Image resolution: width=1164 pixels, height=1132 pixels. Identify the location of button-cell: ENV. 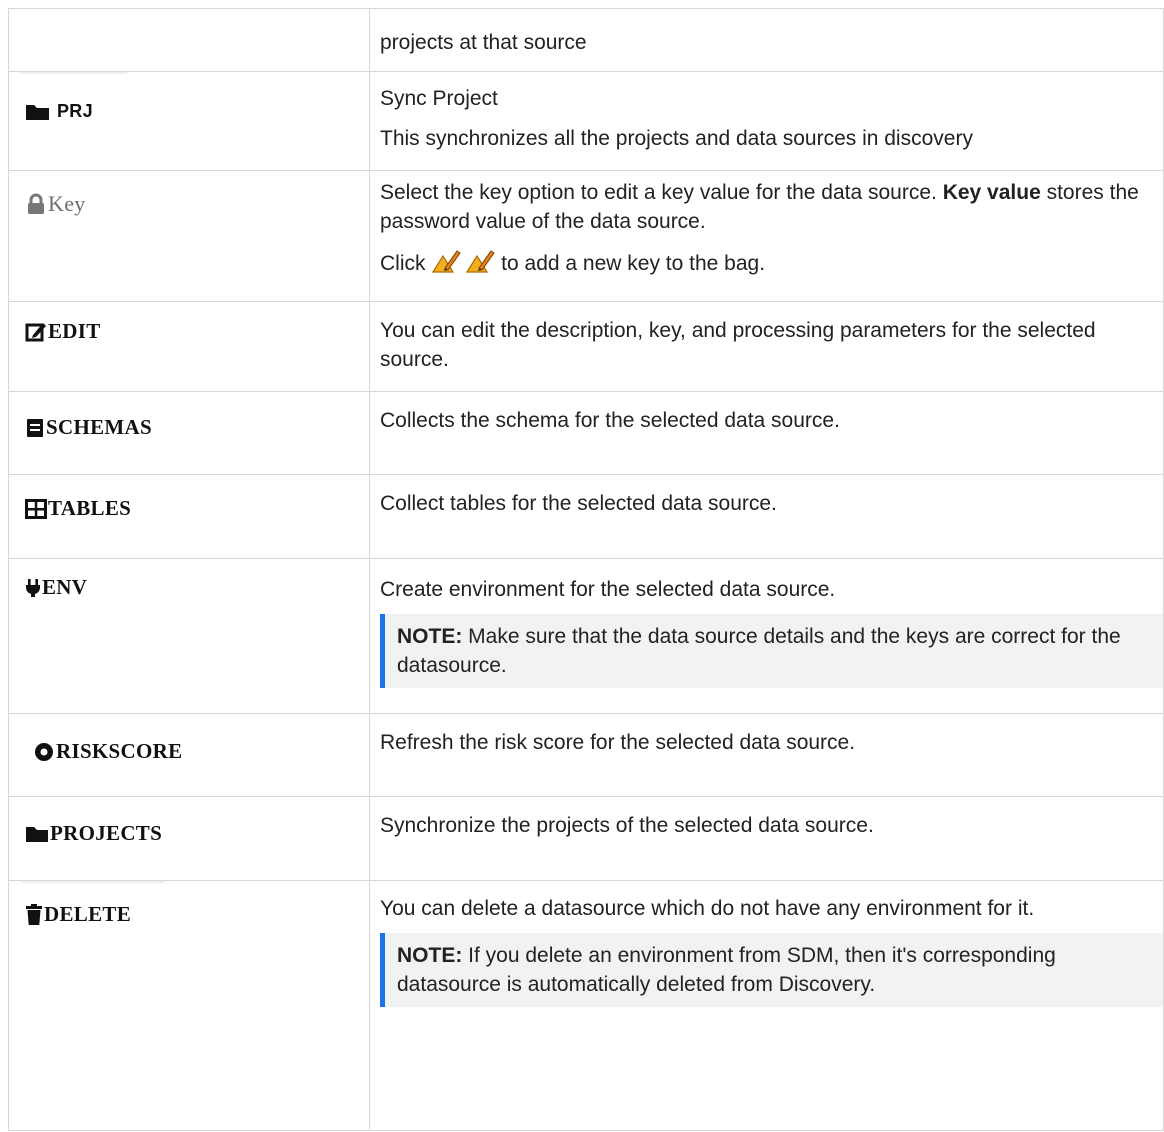
(189, 636).